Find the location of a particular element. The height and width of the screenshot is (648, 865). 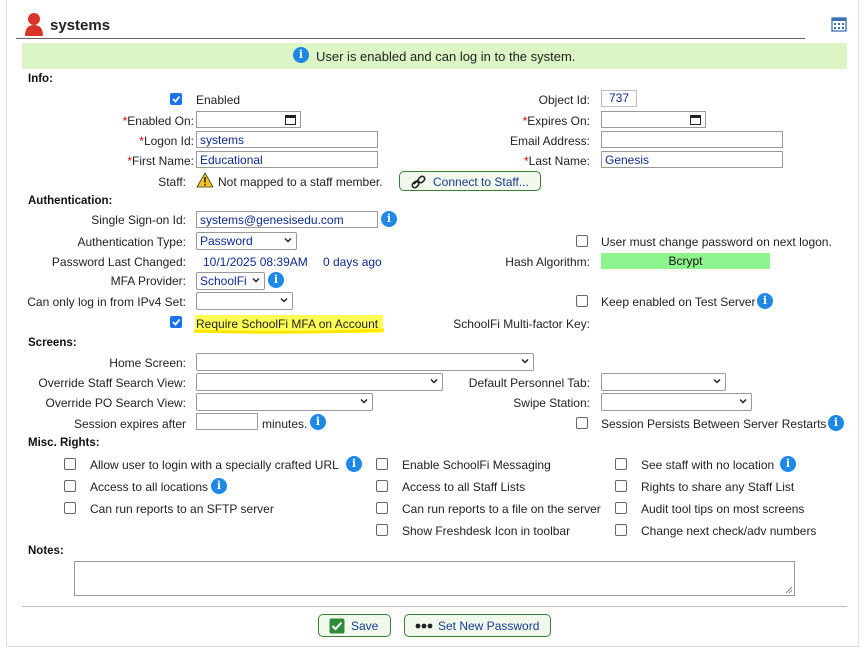

section-authentication: Authentication: is located at coordinates (70, 201).